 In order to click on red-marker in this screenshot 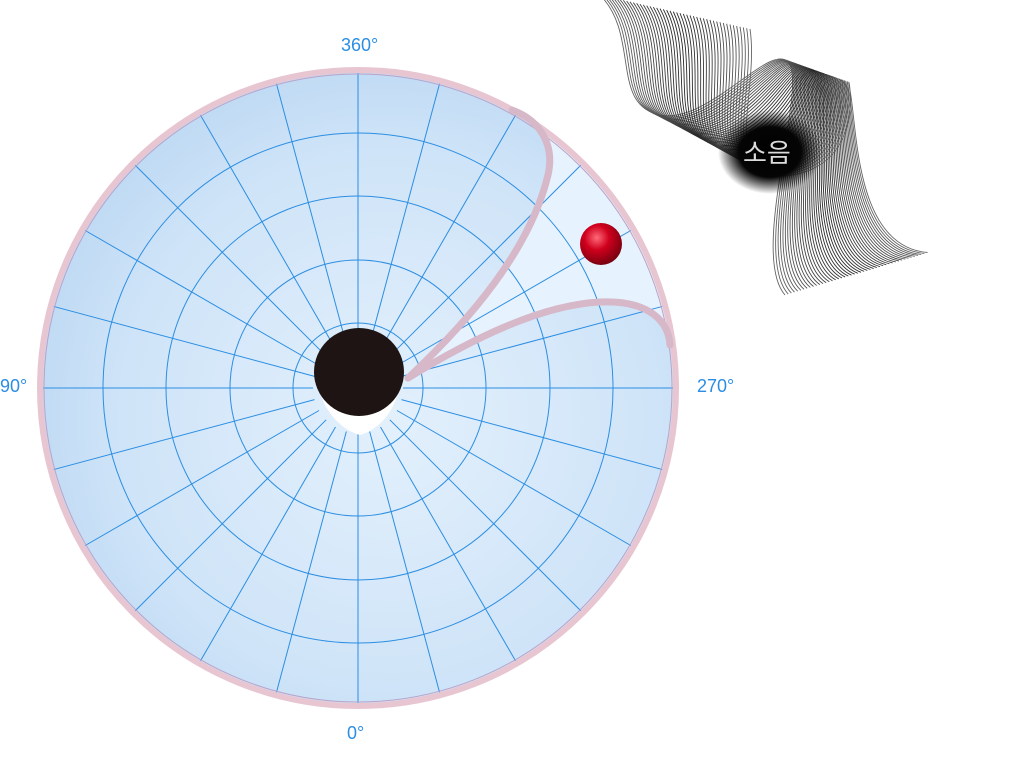, I will do `click(601, 244)`.